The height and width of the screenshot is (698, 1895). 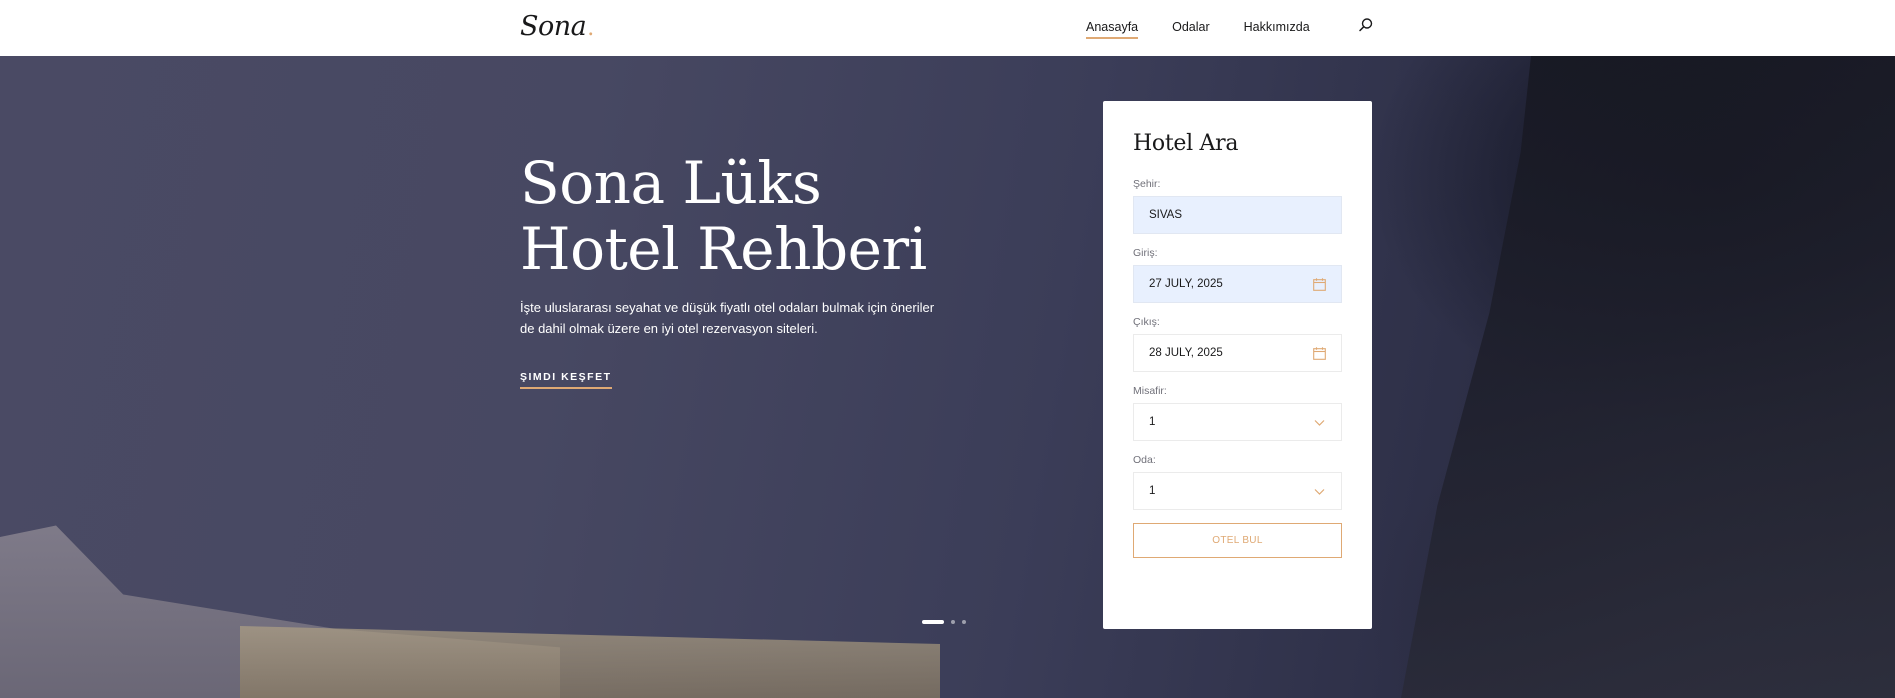 What do you see at coordinates (947, 622) in the screenshot?
I see `slider-dots` at bounding box center [947, 622].